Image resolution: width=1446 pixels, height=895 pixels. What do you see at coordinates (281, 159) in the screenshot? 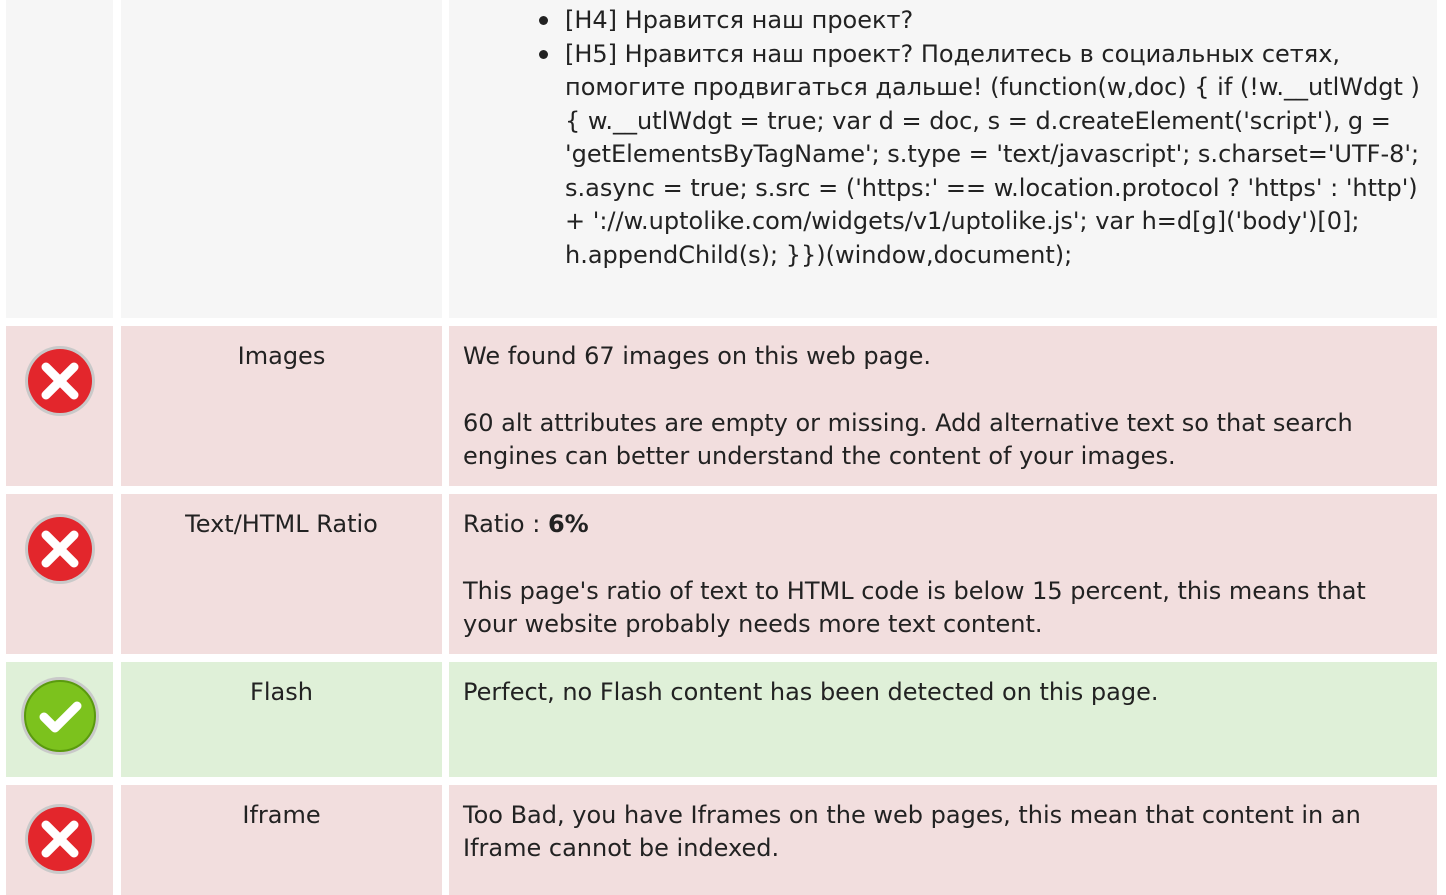
I see `headings-name-cell` at bounding box center [281, 159].